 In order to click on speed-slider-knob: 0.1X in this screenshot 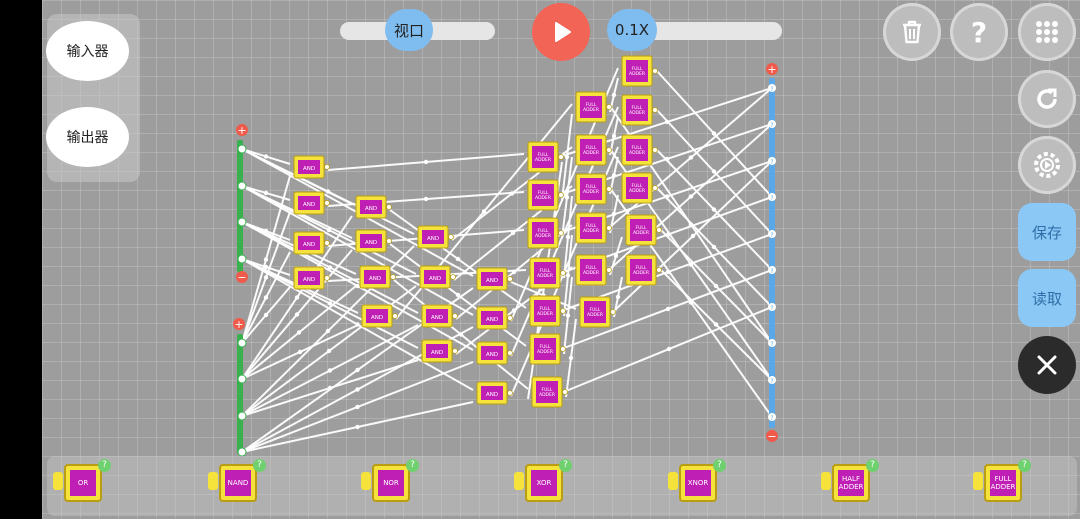, I will do `click(632, 30)`.